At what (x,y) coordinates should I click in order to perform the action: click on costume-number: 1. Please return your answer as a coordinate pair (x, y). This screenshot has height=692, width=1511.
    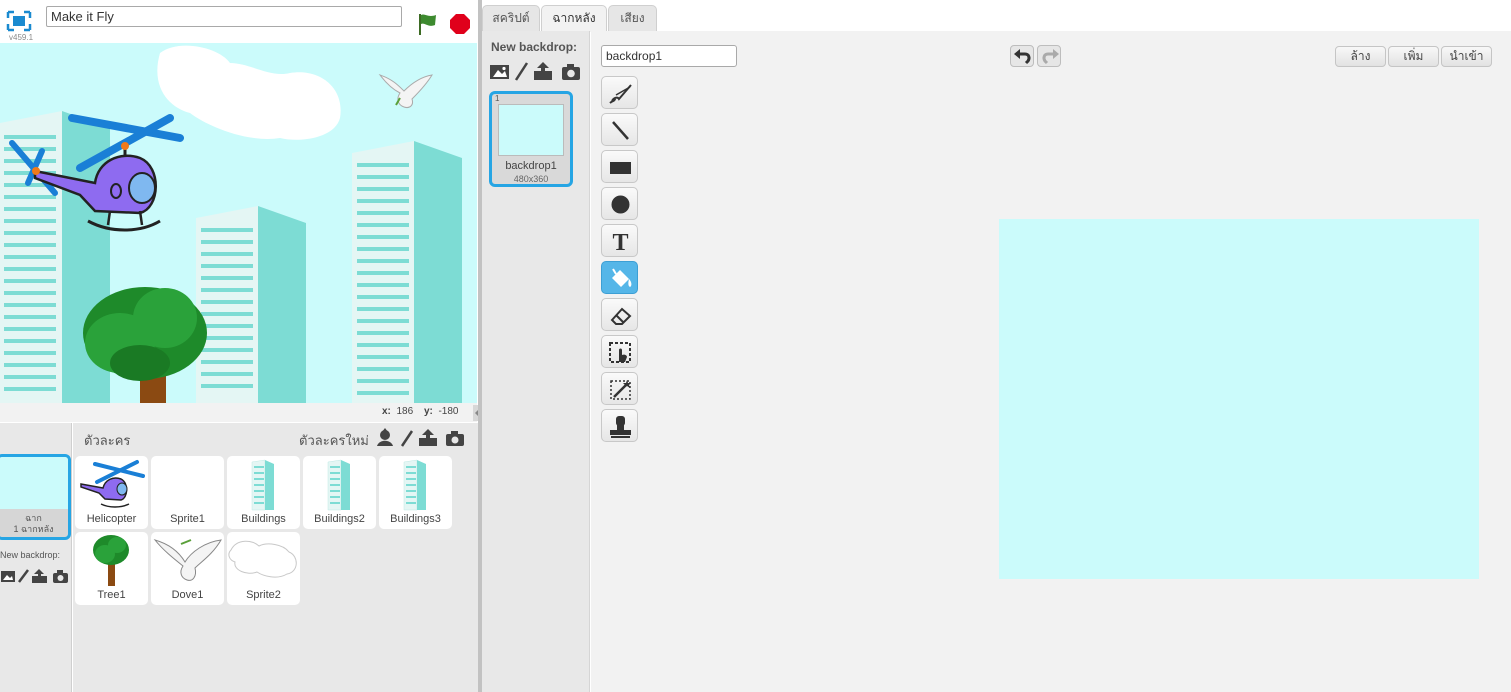
    Looking at the image, I should click on (497, 98).